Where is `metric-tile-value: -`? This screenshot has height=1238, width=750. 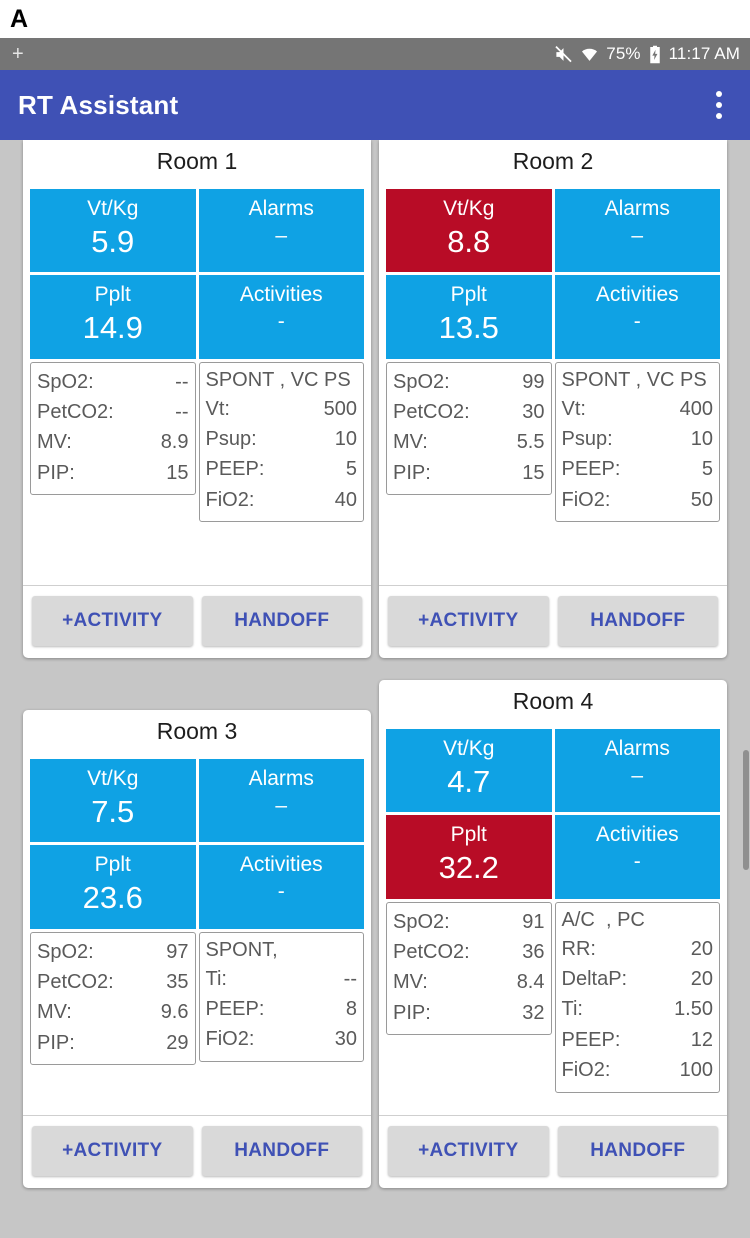
metric-tile-value: - is located at coordinates (281, 322).